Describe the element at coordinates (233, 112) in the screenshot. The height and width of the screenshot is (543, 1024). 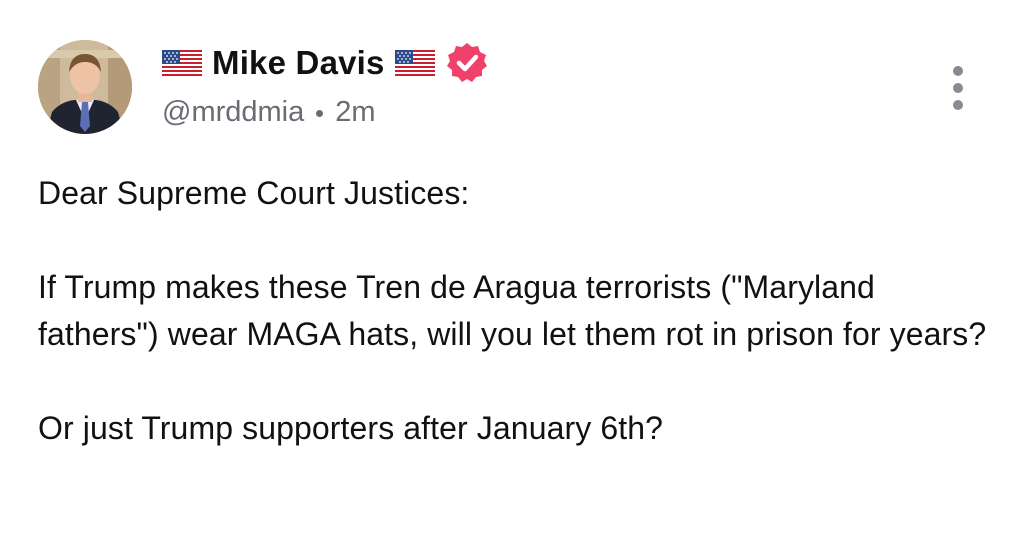
I see `author-handle: @mrddmia` at that location.